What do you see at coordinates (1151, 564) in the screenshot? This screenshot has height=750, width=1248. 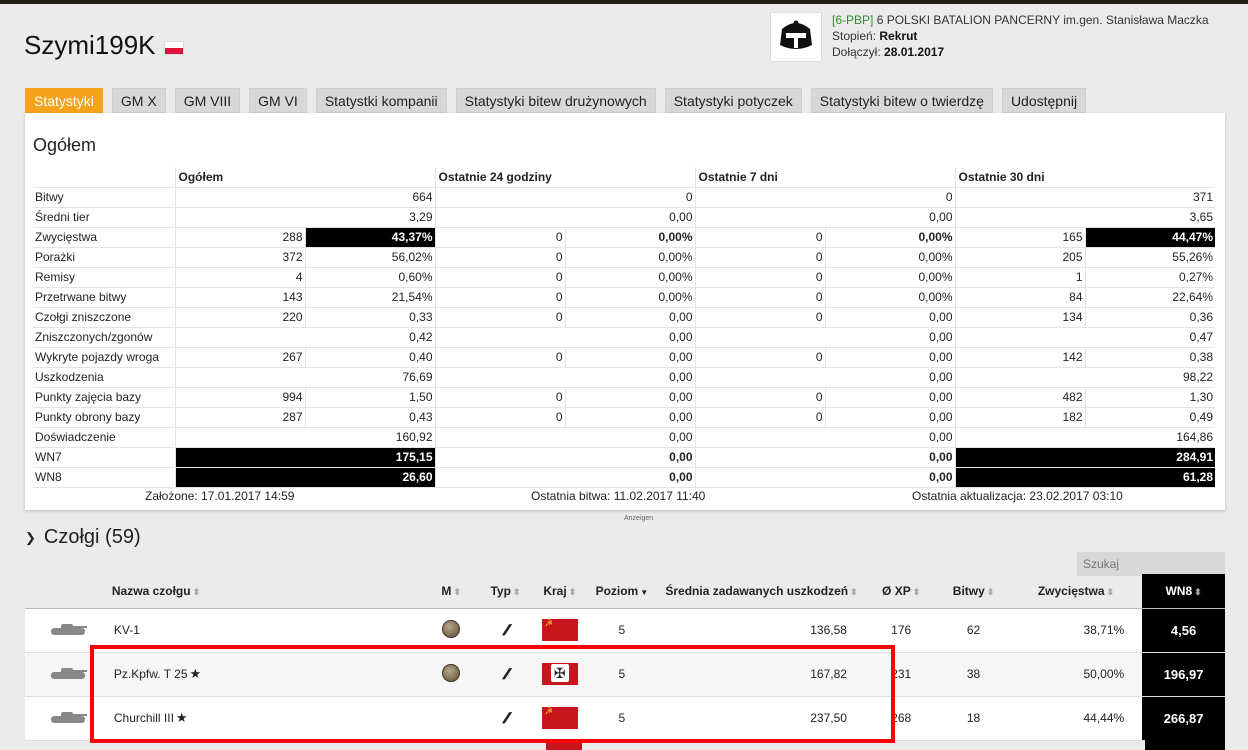 I see `tank-search-input` at bounding box center [1151, 564].